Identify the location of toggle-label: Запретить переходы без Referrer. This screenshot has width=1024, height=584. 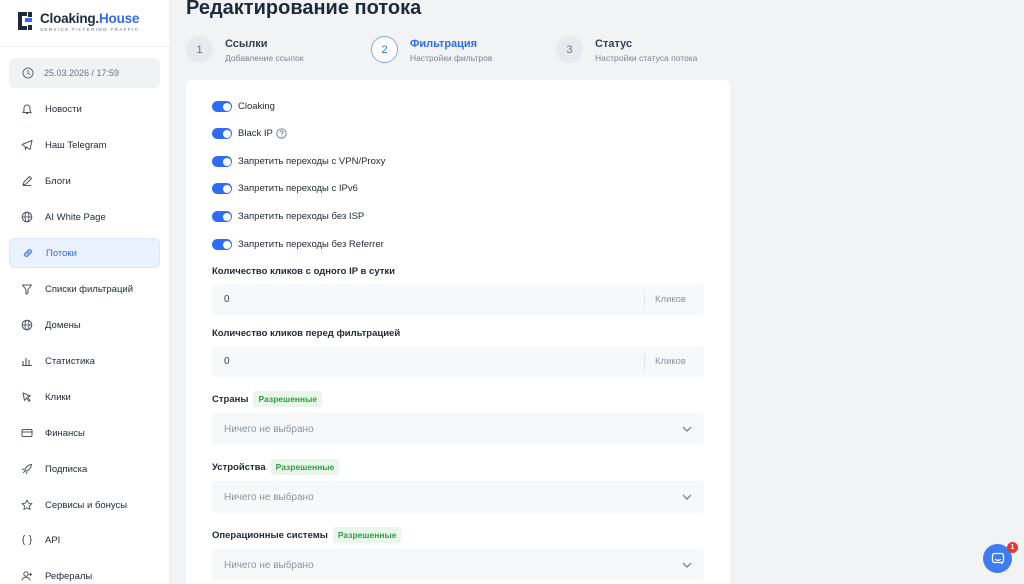
(311, 244).